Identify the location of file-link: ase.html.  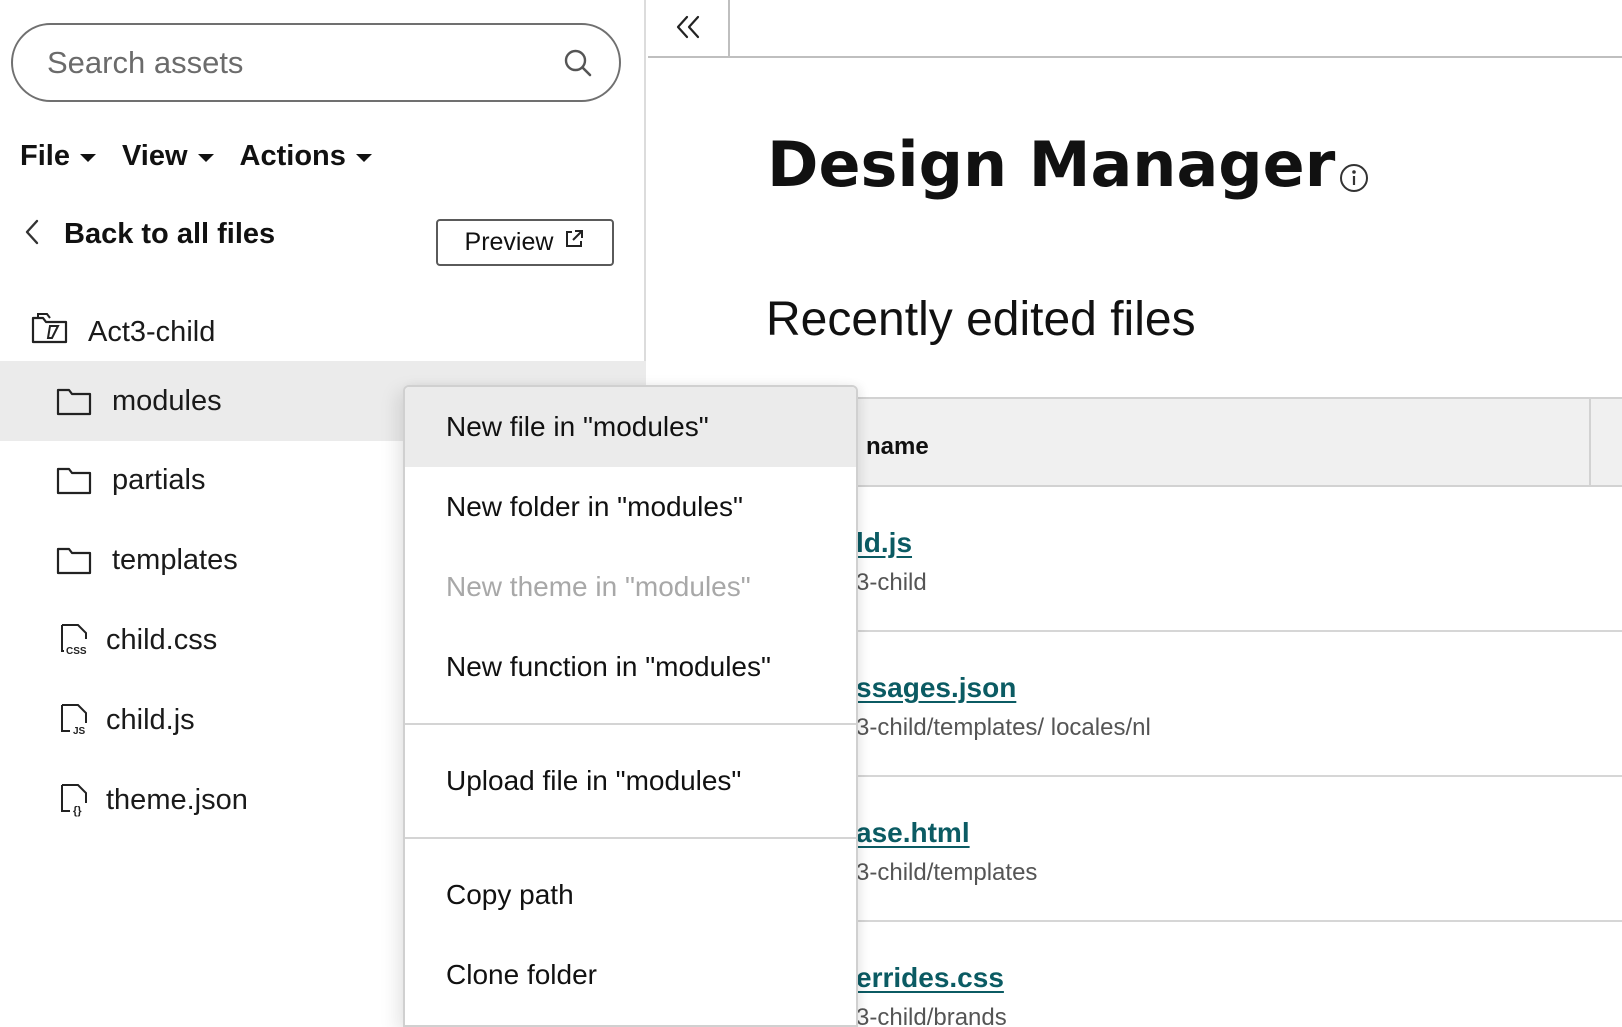
(913, 833).